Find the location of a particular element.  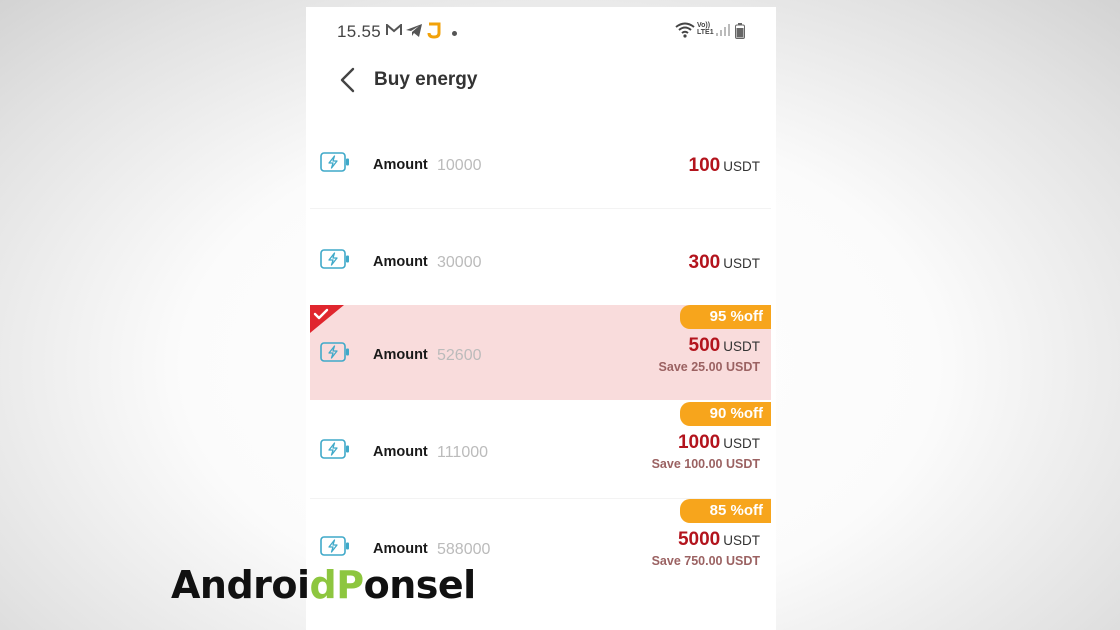

save-text: Save 750.00 USDT is located at coordinates (705, 561).